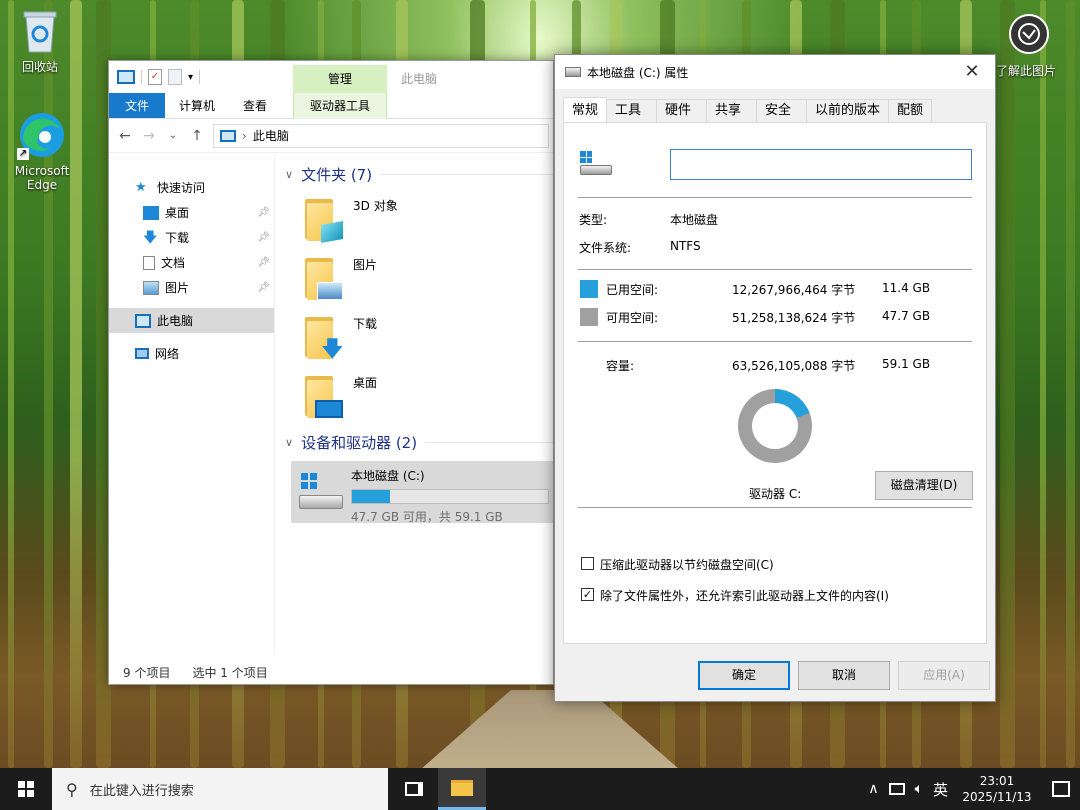  I want to click on taskbar-file-explorer, so click(462, 789).